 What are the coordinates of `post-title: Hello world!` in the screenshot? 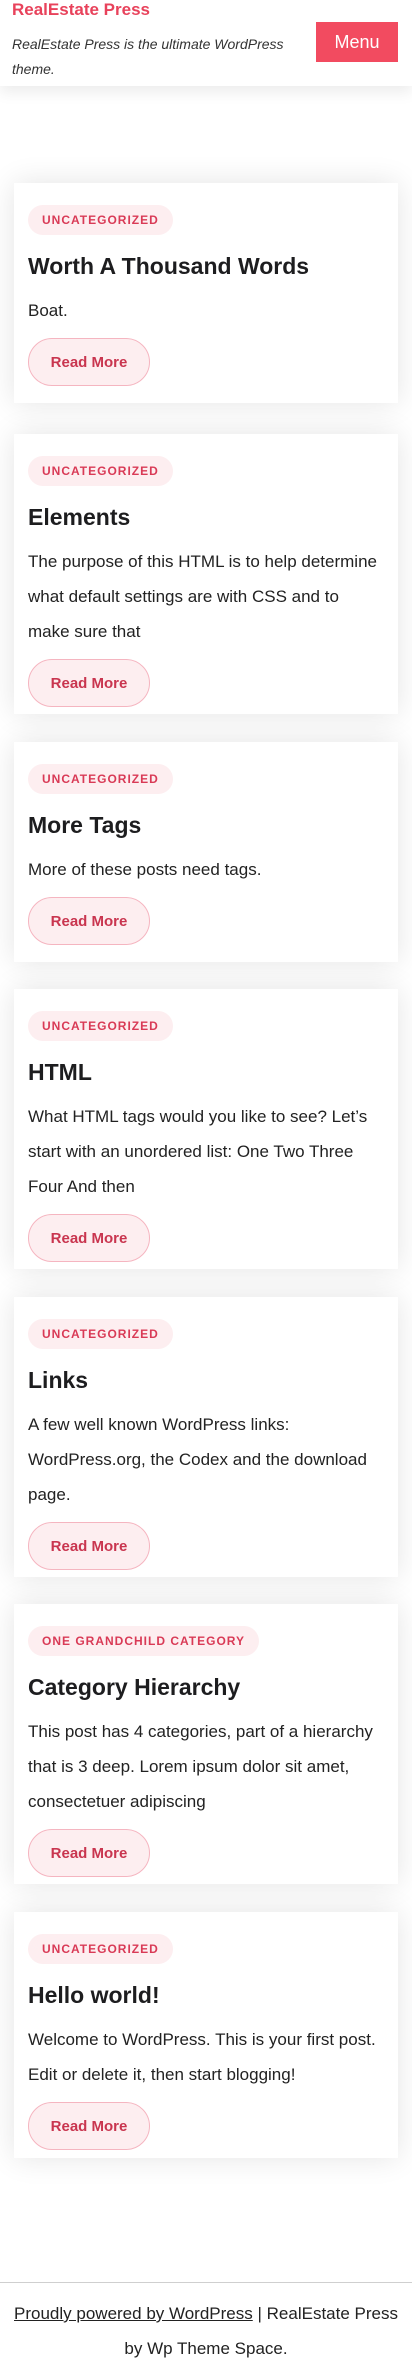 It's located at (206, 1995).